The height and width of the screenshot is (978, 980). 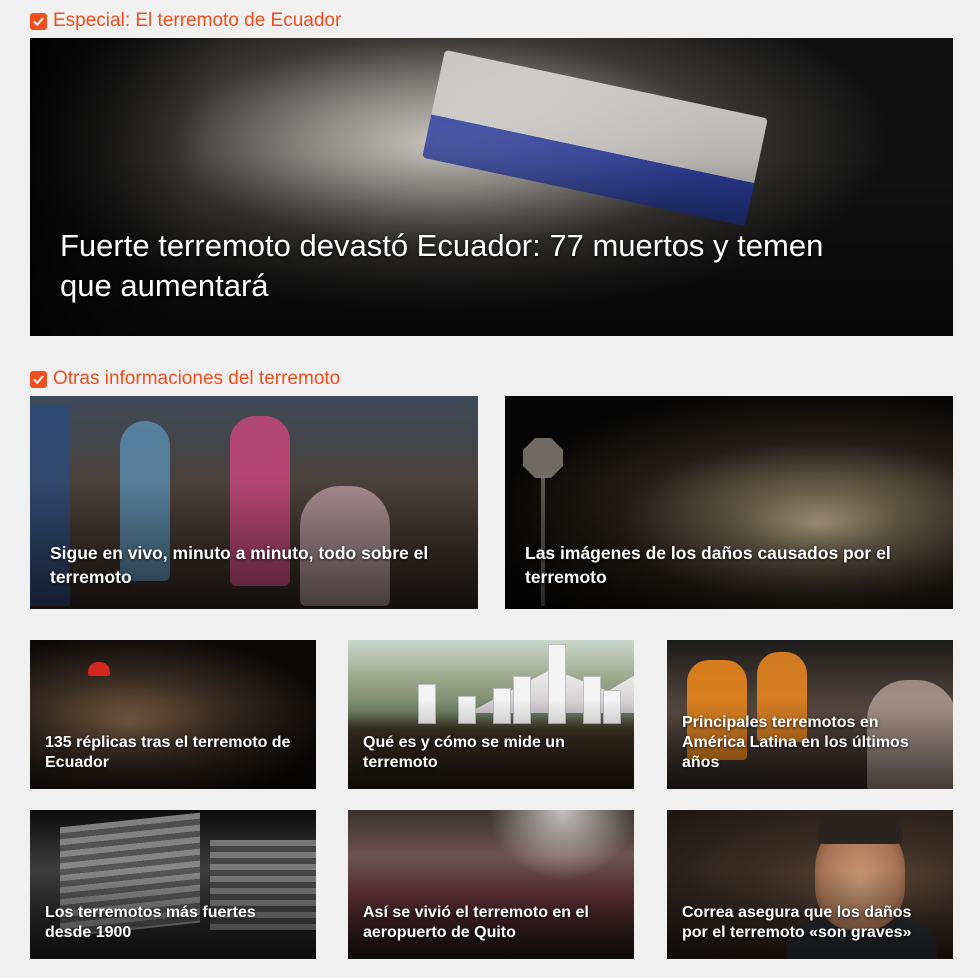 What do you see at coordinates (197, 378) in the screenshot?
I see `section-title: Otras informaciones del terremoto` at bounding box center [197, 378].